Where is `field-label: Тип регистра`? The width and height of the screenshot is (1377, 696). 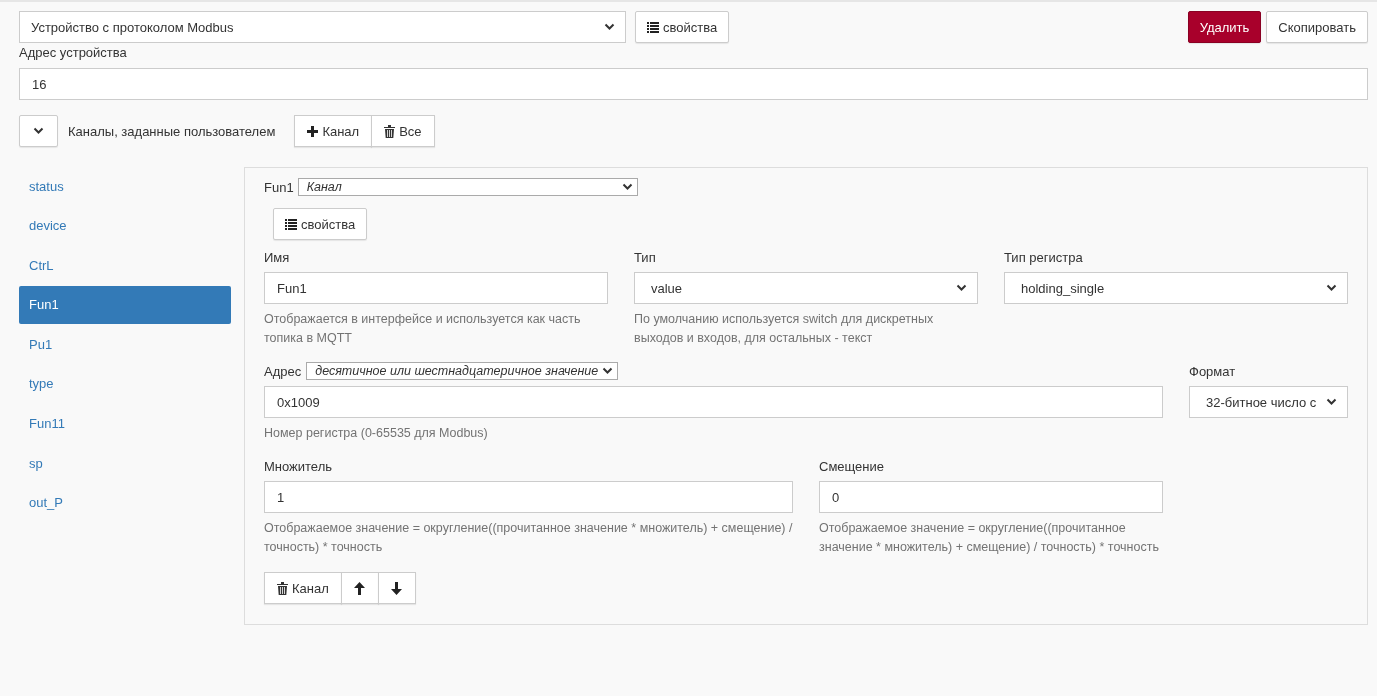 field-label: Тип регистра is located at coordinates (1043, 257).